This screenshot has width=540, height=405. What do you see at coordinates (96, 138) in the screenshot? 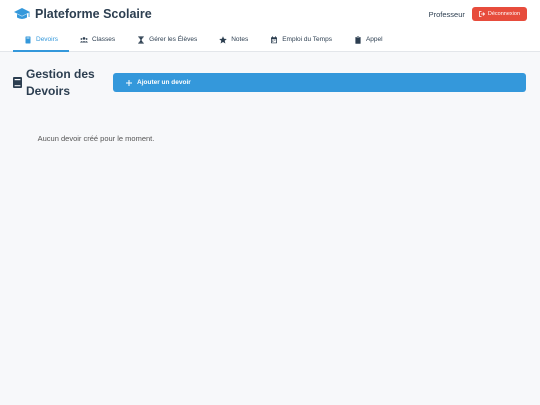
I see `empty-state-message: Aucun devoir créé pour le moment.` at bounding box center [96, 138].